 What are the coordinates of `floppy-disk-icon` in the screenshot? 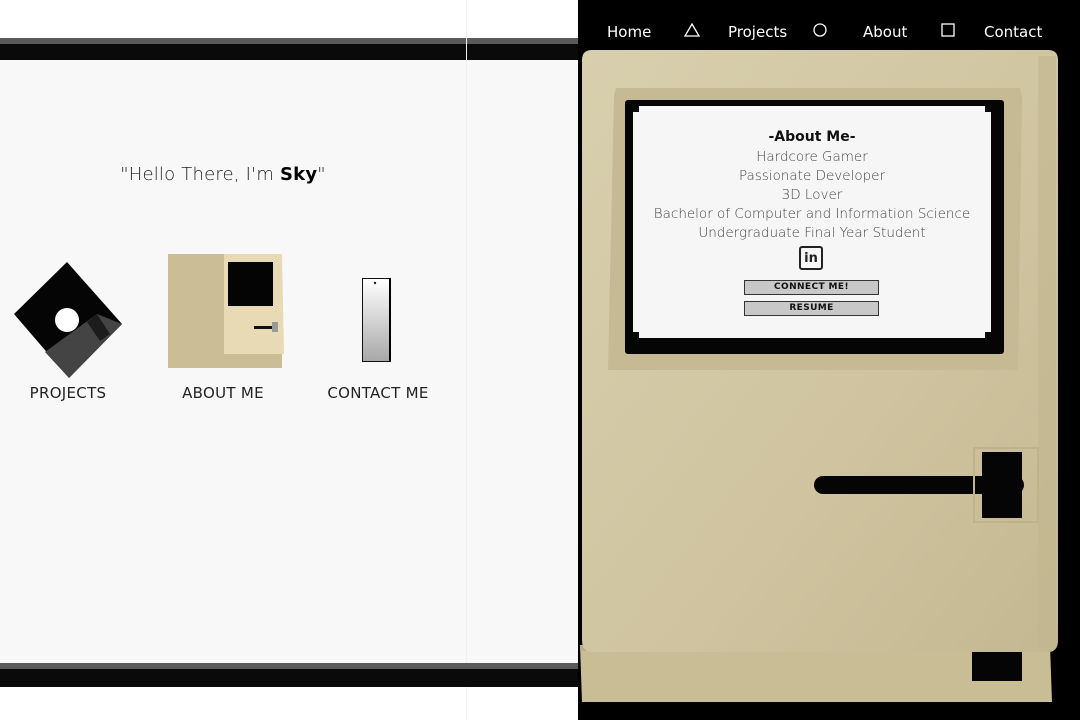 It's located at (68, 320).